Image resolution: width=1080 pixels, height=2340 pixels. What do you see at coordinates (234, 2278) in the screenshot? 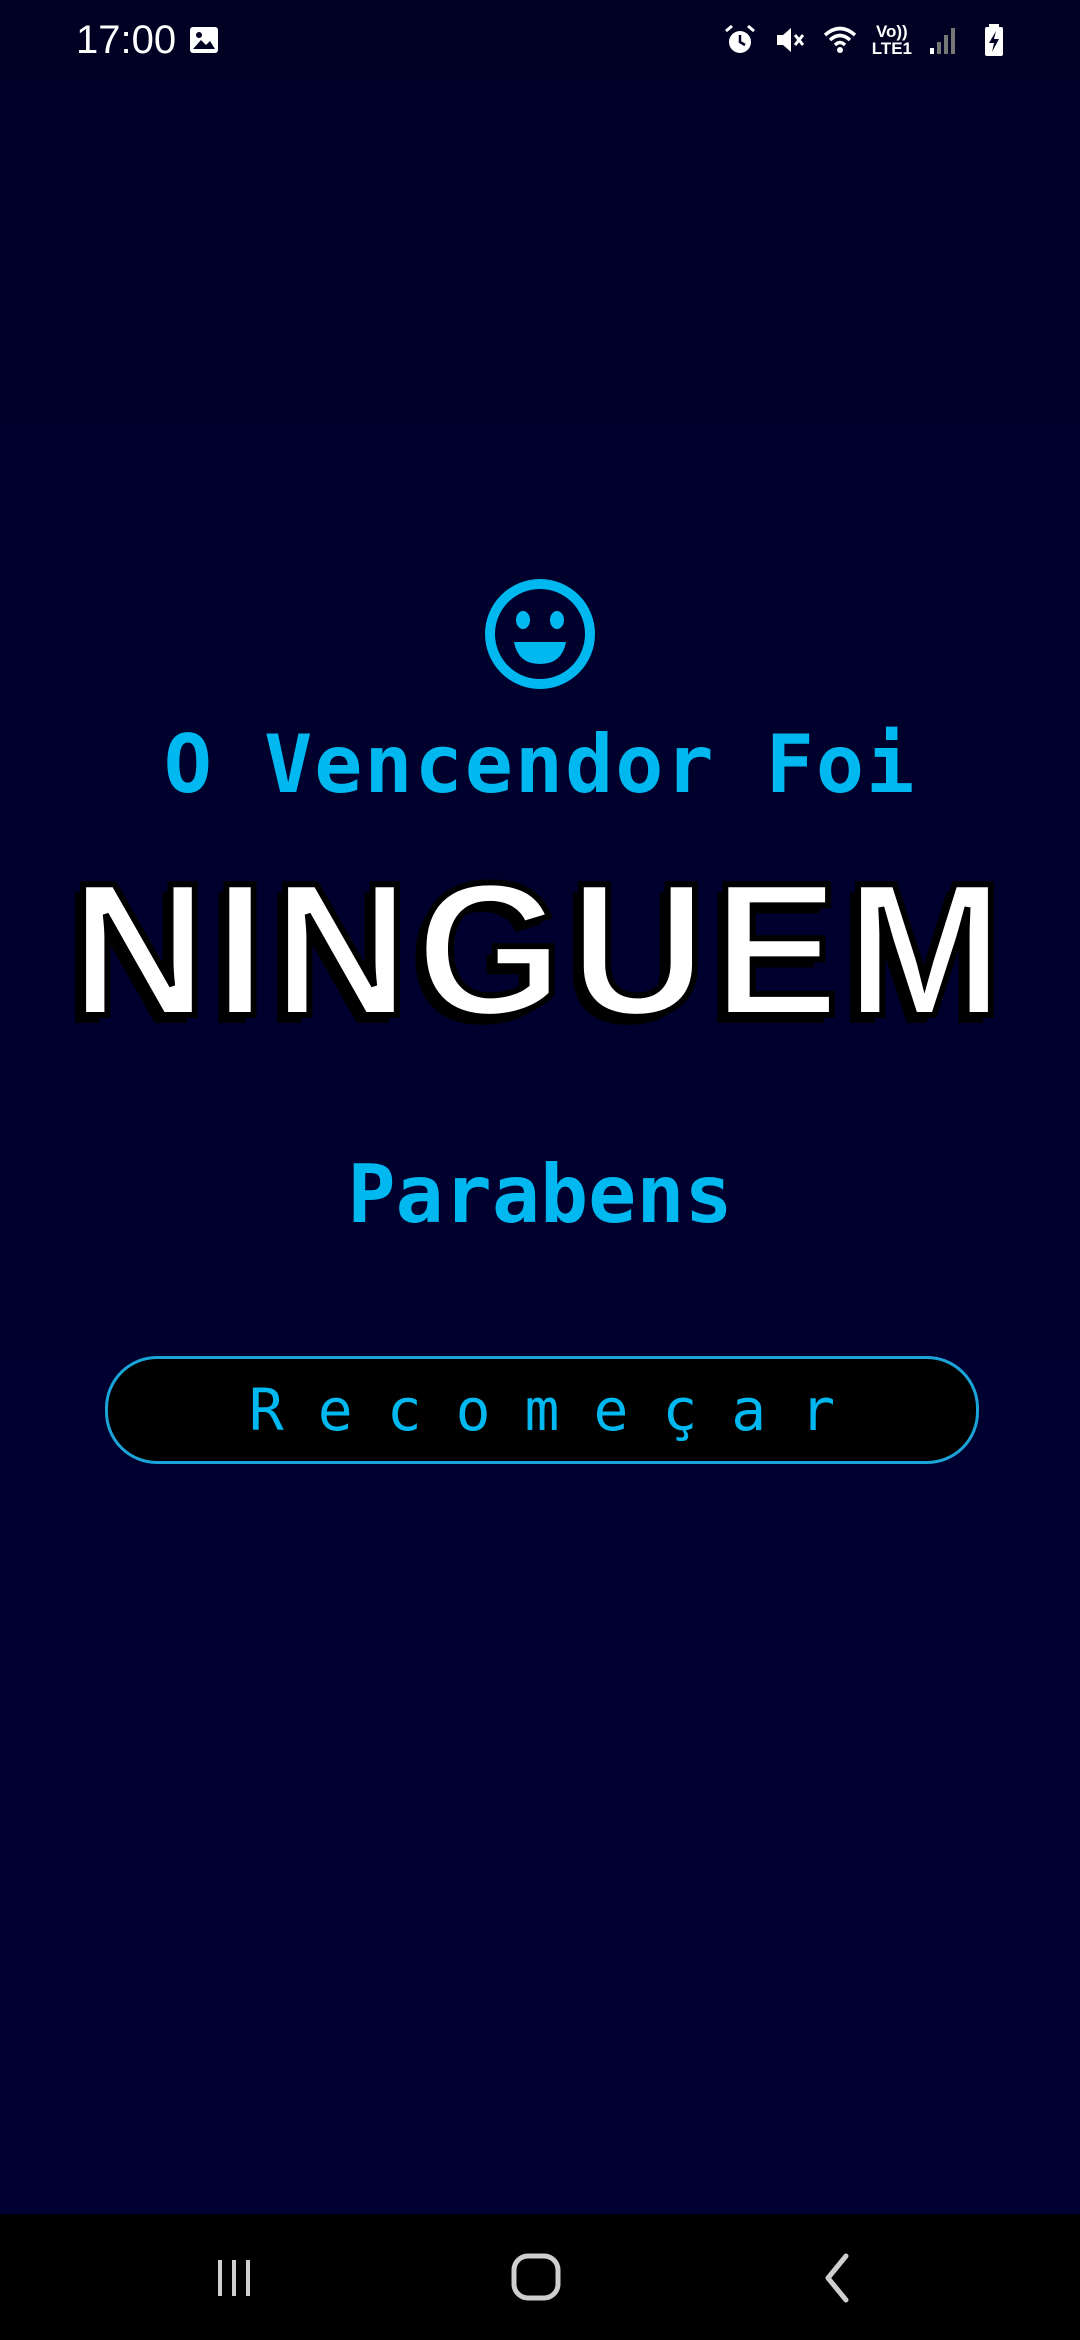
I see `recent-apps-icon` at bounding box center [234, 2278].